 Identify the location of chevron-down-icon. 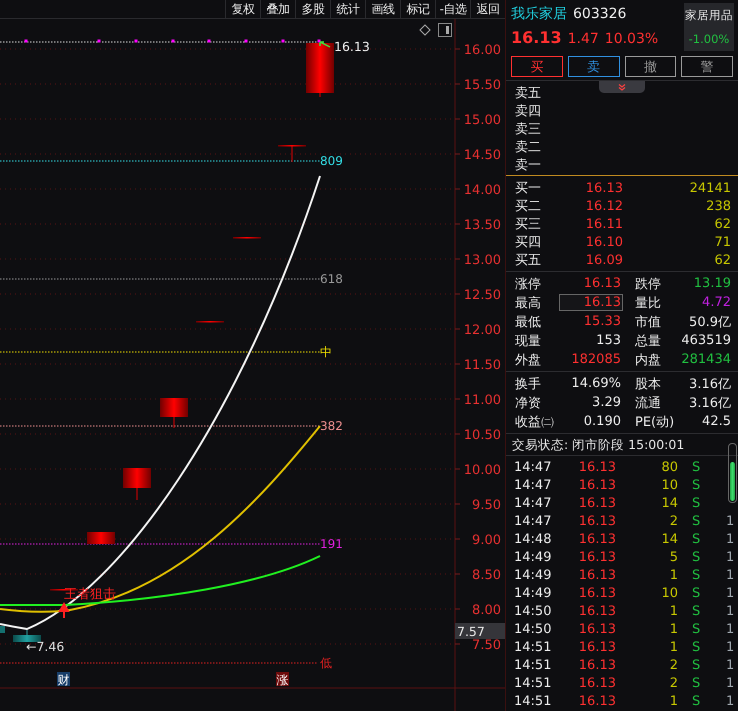
(622, 87).